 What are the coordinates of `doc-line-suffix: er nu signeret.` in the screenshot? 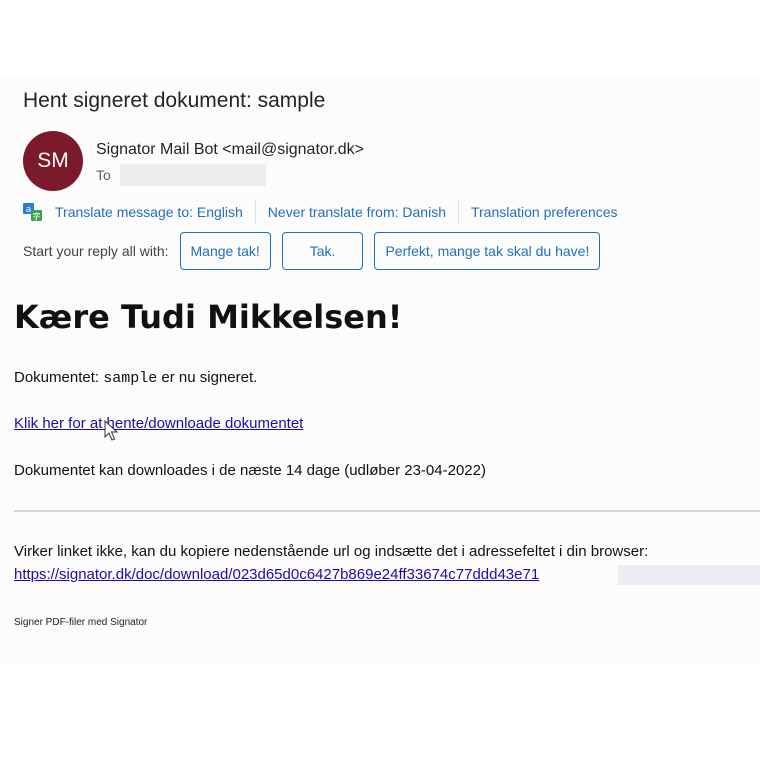 It's located at (207, 377).